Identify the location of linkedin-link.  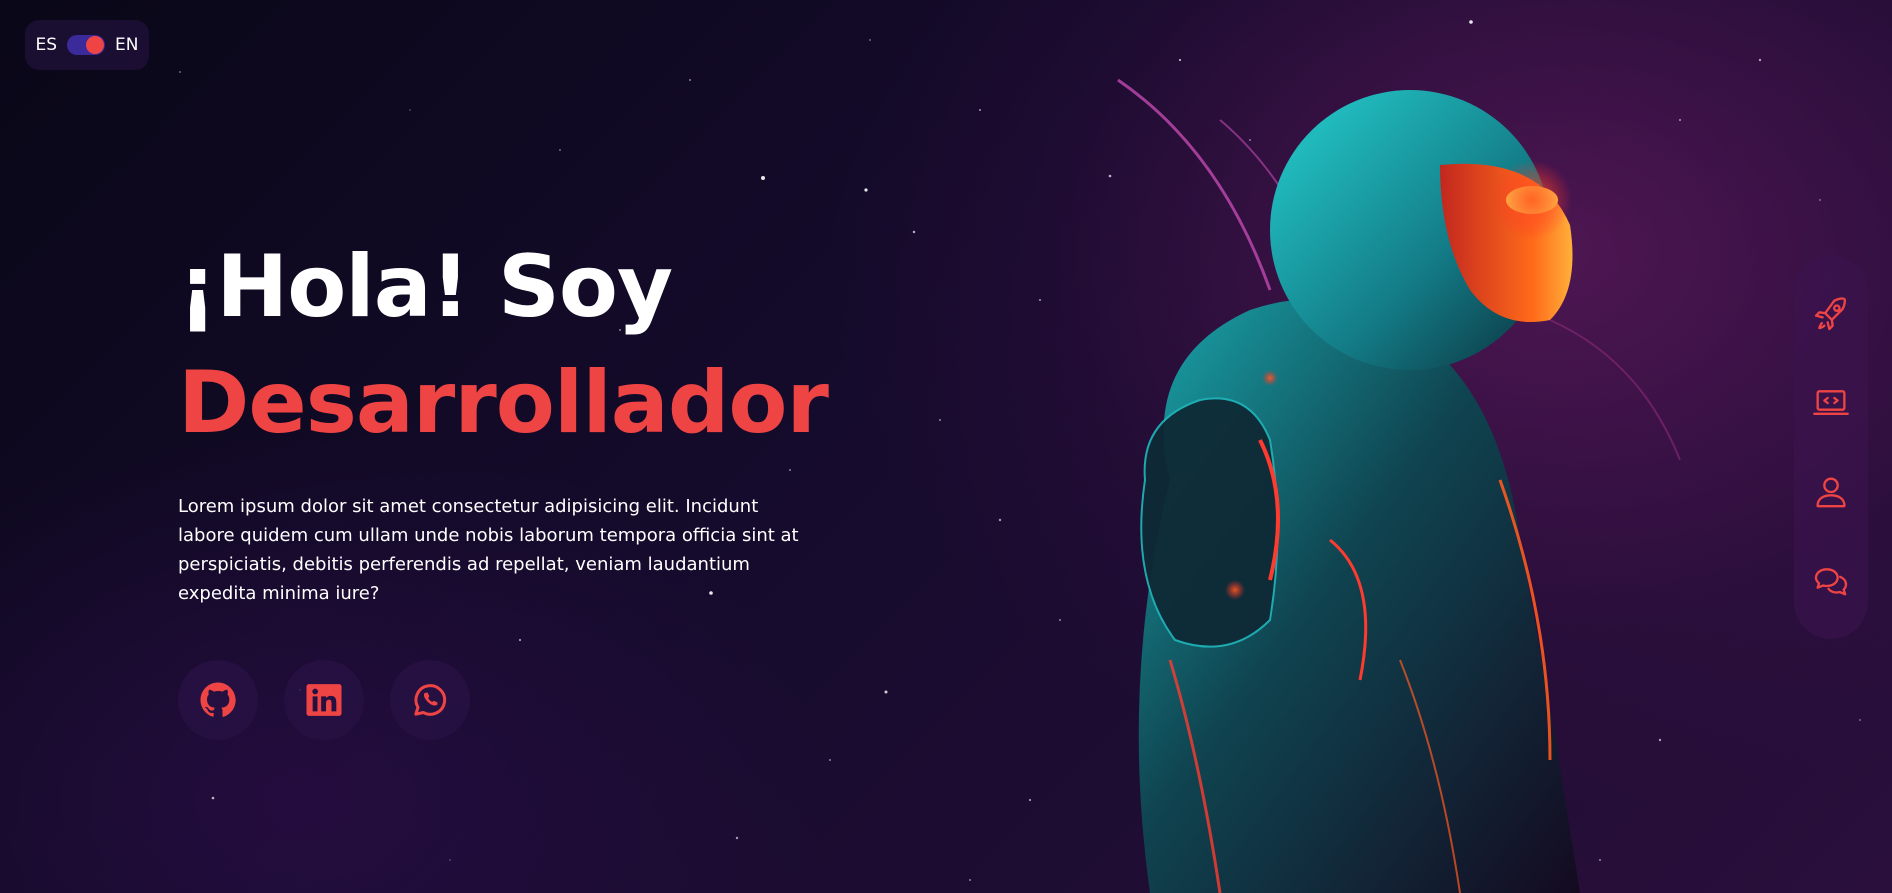
(324, 700).